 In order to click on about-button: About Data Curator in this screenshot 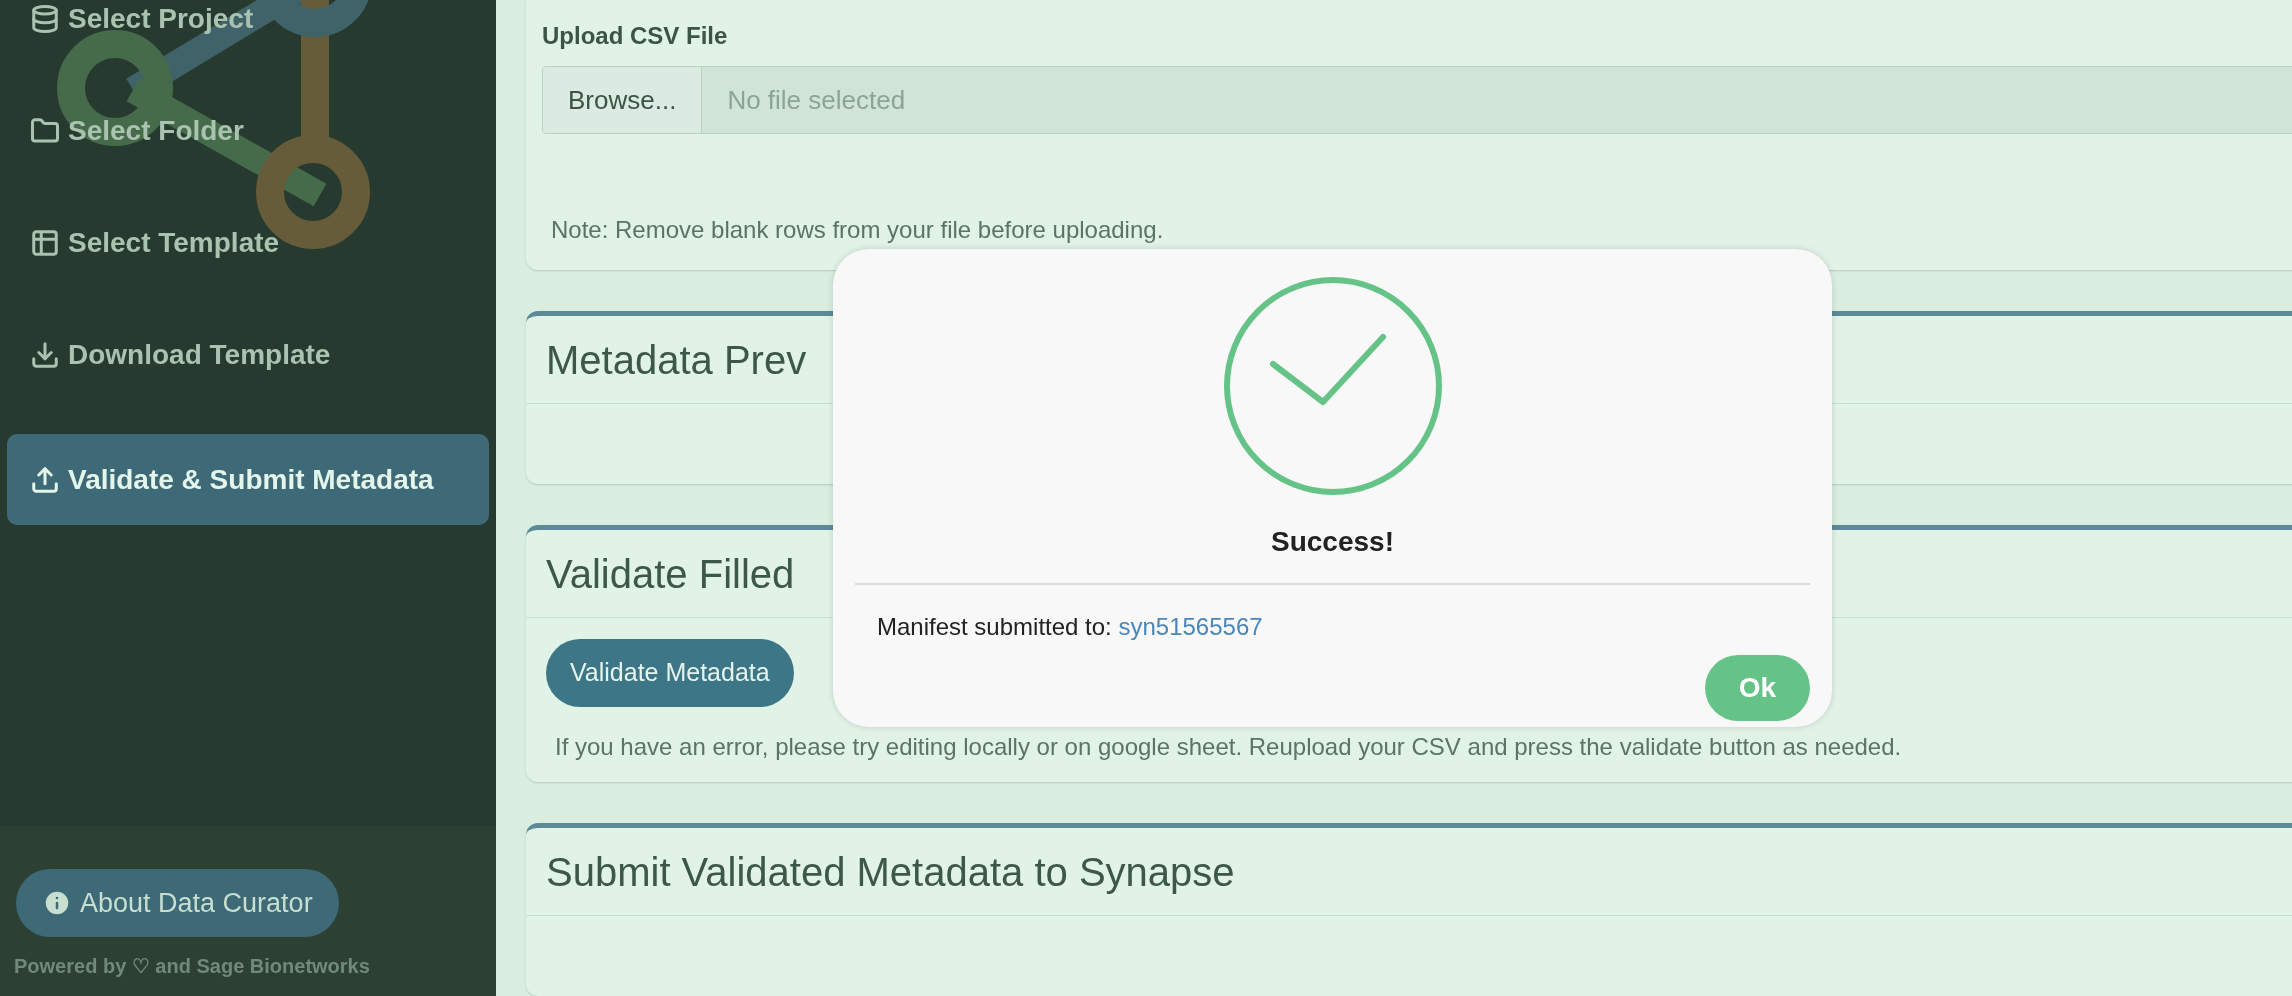, I will do `click(177, 903)`.